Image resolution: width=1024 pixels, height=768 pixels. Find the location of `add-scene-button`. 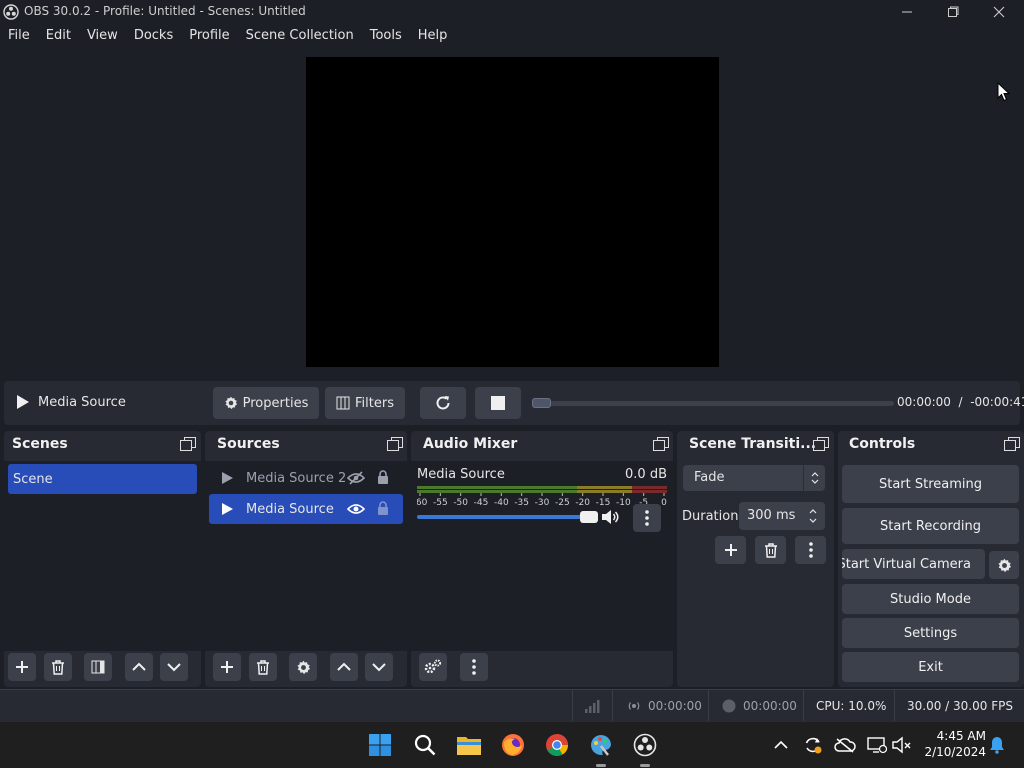

add-scene-button is located at coordinates (22, 667).